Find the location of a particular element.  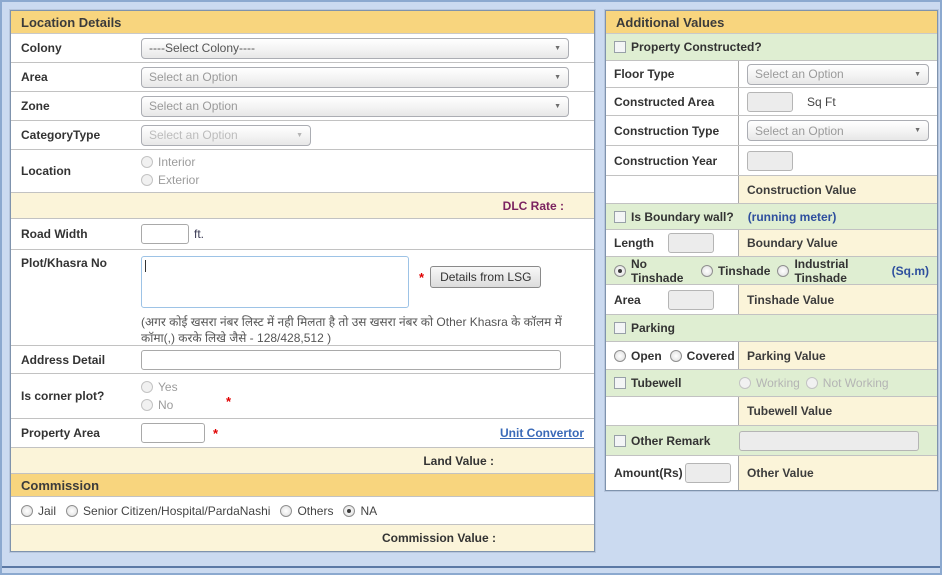

radio-label: Others is located at coordinates (315, 510).